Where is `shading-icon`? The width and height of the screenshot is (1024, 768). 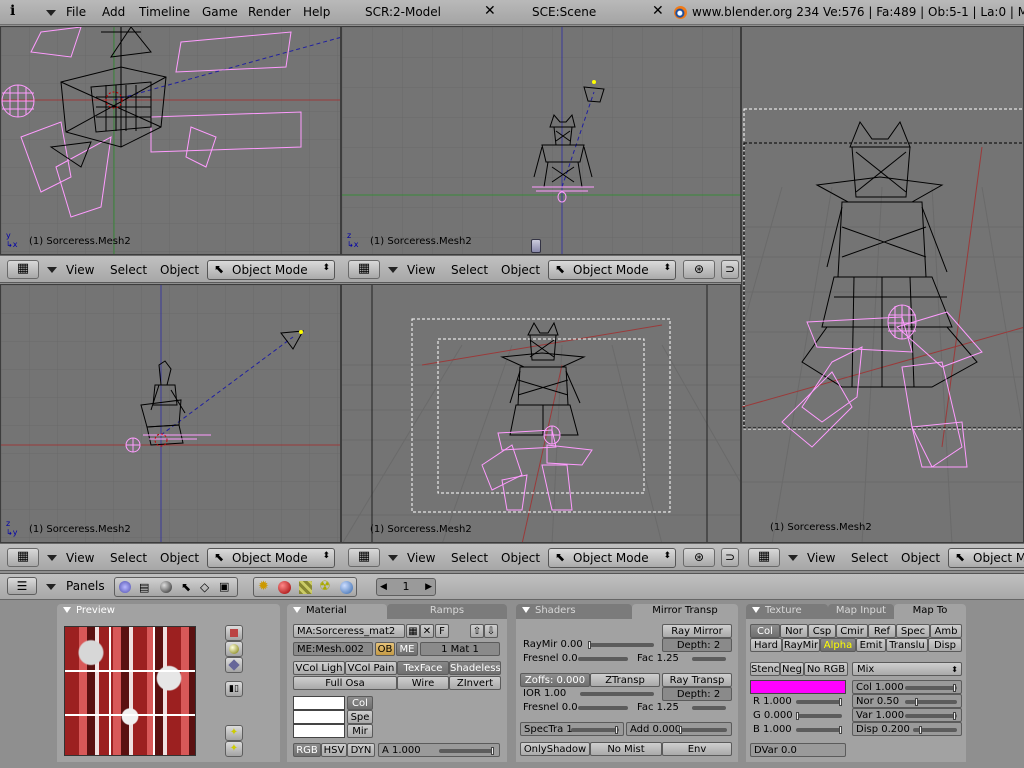 shading-icon is located at coordinates (166, 587).